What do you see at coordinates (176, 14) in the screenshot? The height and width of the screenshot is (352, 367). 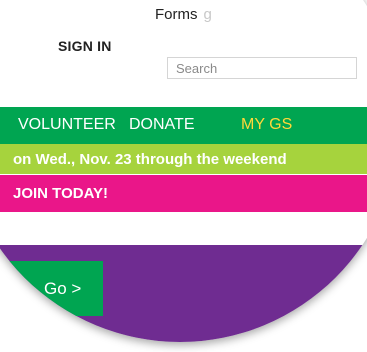 I see `forms-link-label: Forms` at bounding box center [176, 14].